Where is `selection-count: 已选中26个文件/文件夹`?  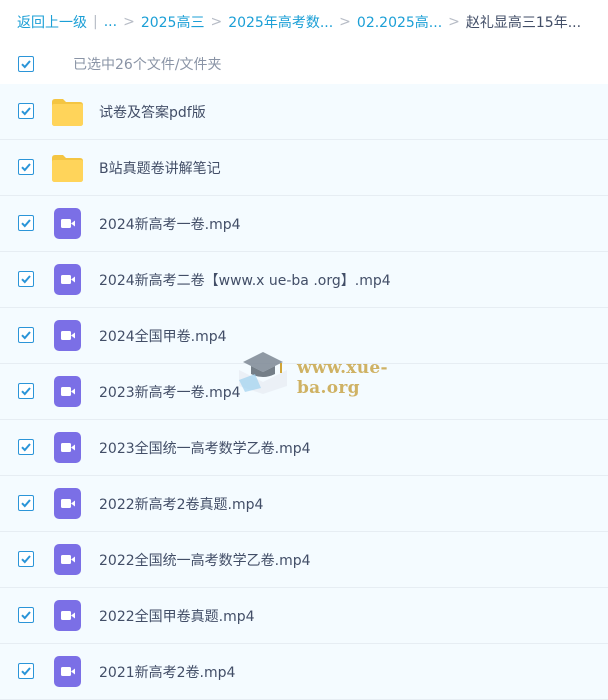 selection-count: 已选中26个文件/文件夹 is located at coordinates (147, 65).